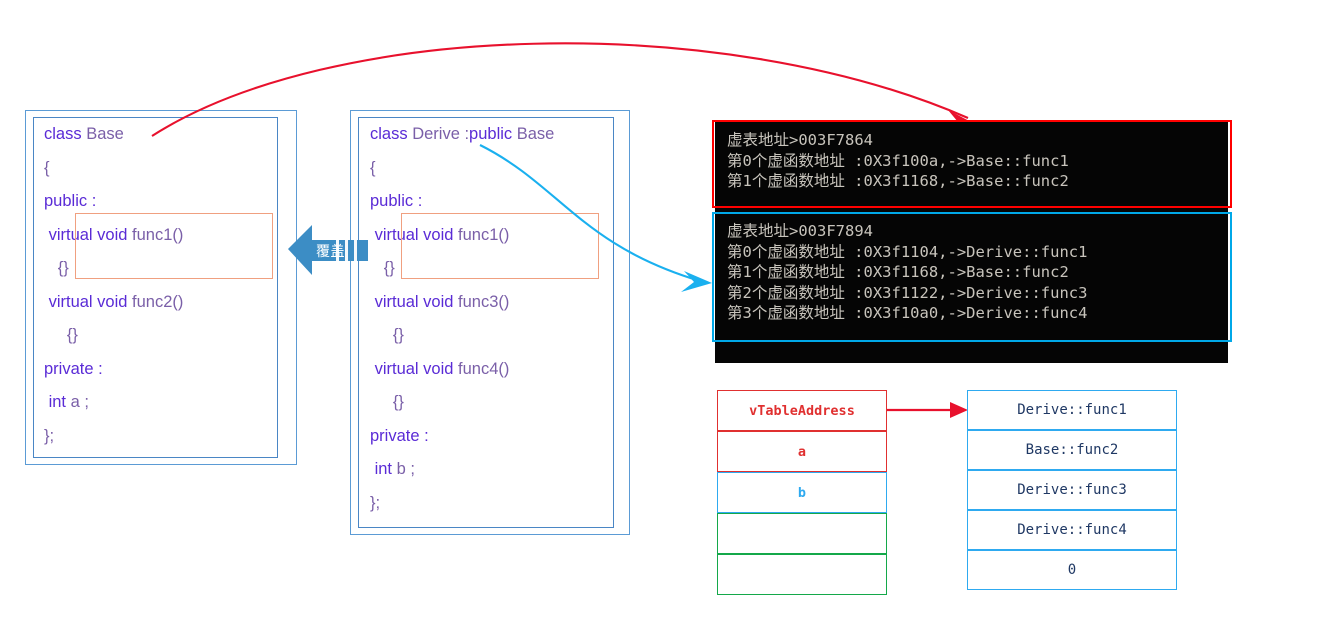  Describe the element at coordinates (535, 134) in the screenshot. I see `derive-code-token: Base` at that location.